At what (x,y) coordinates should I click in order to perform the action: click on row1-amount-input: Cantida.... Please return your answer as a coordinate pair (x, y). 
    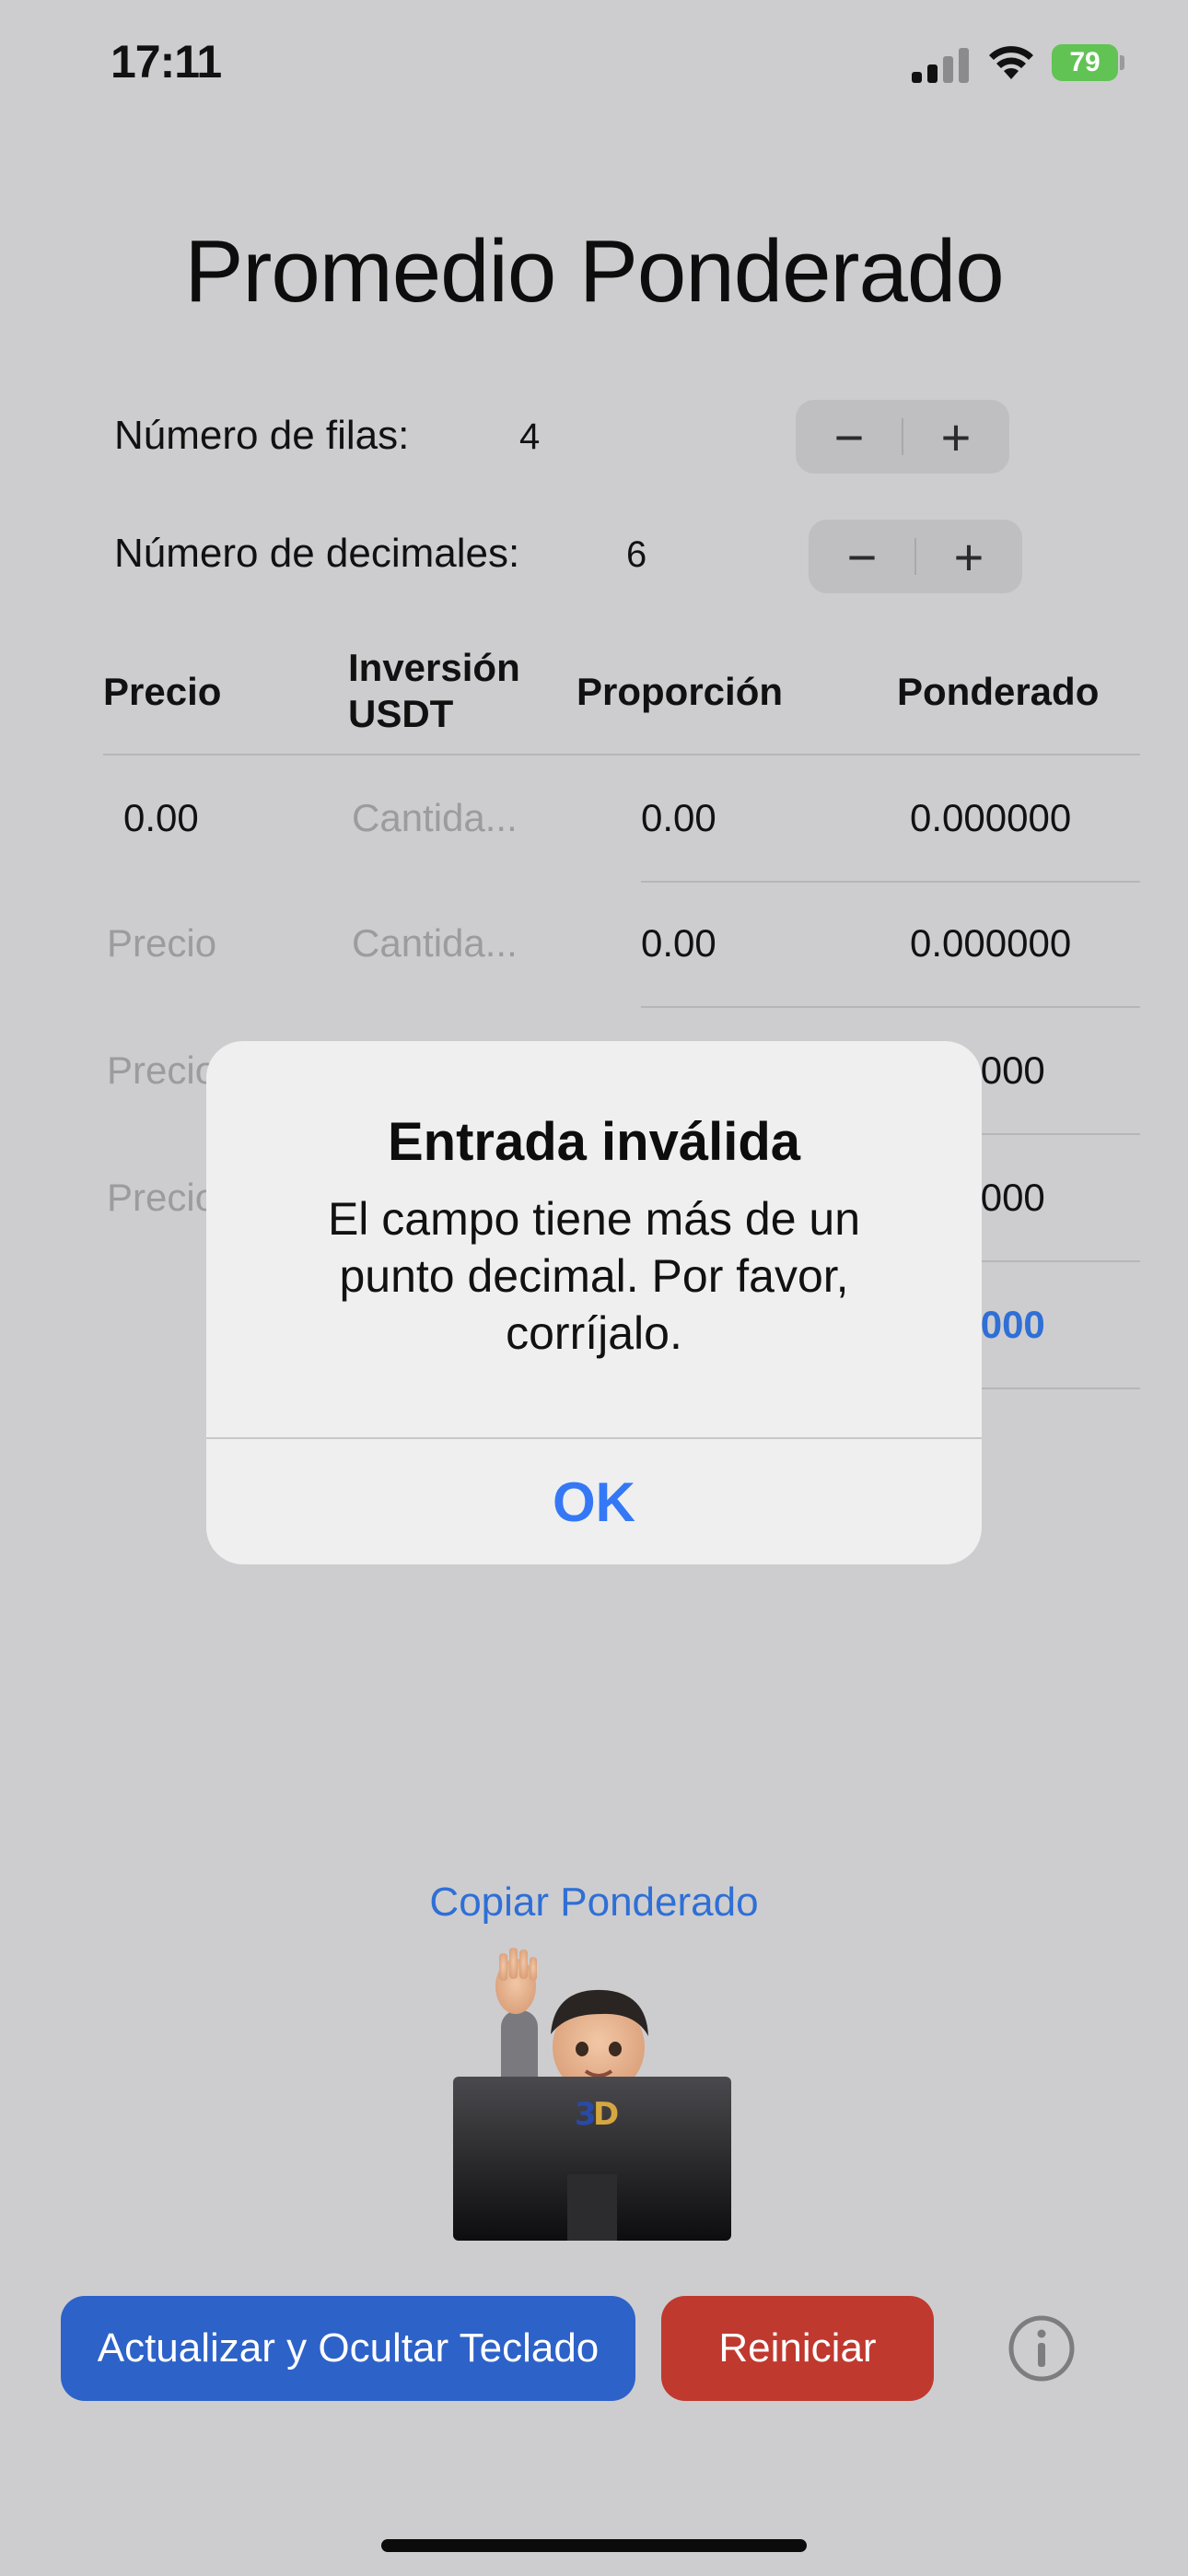
    Looking at the image, I should click on (435, 818).